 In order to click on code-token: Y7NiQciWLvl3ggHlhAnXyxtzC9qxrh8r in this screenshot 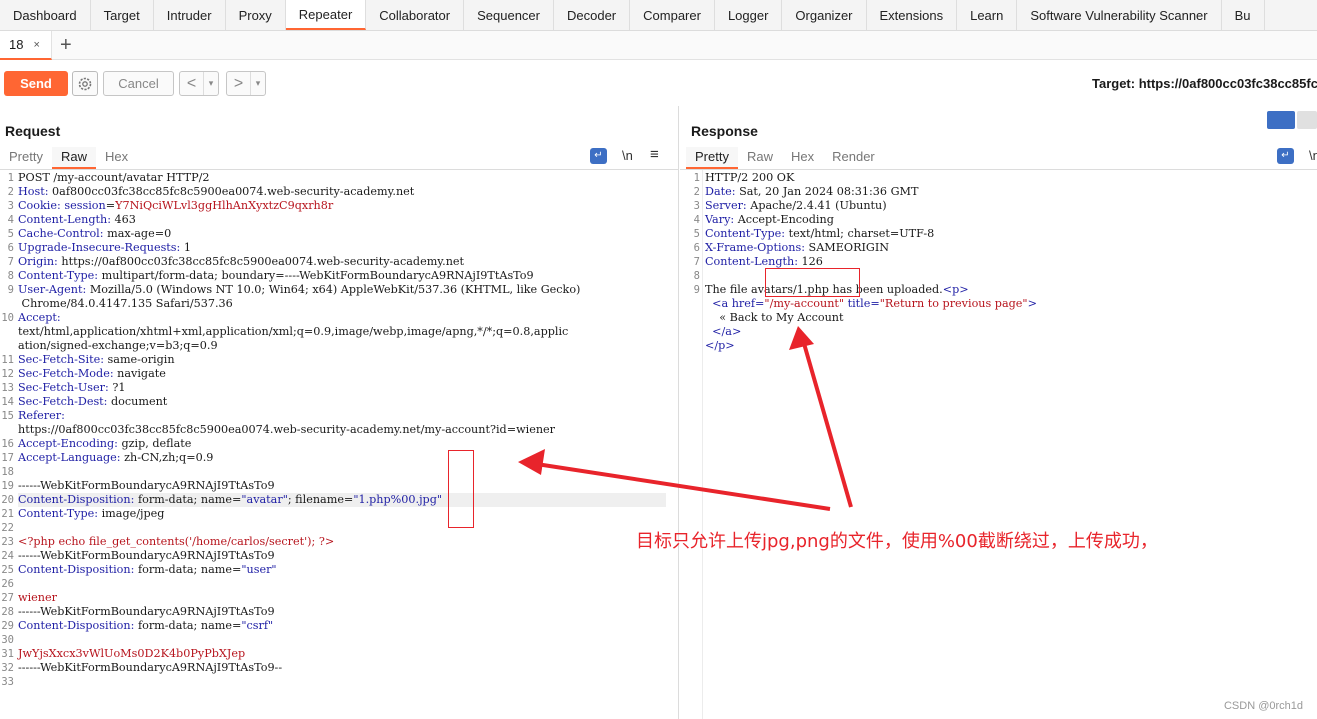, I will do `click(224, 205)`.